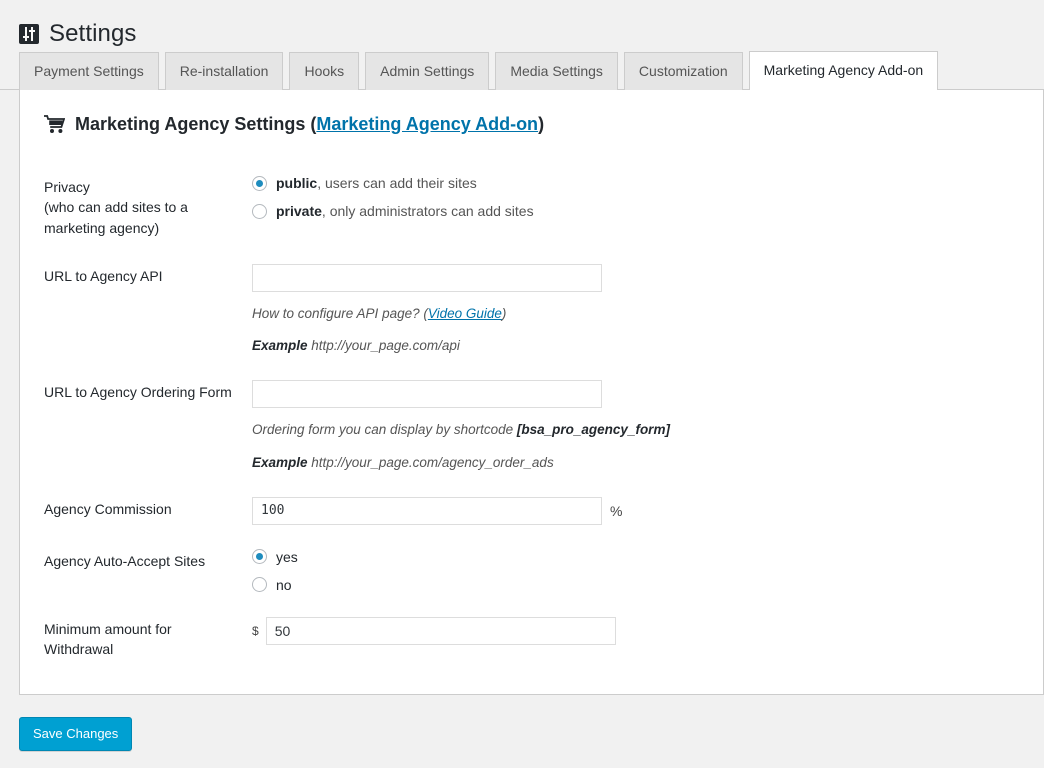 The height and width of the screenshot is (768, 1044). What do you see at coordinates (522, 26) in the screenshot?
I see `page-header: Settings` at bounding box center [522, 26].